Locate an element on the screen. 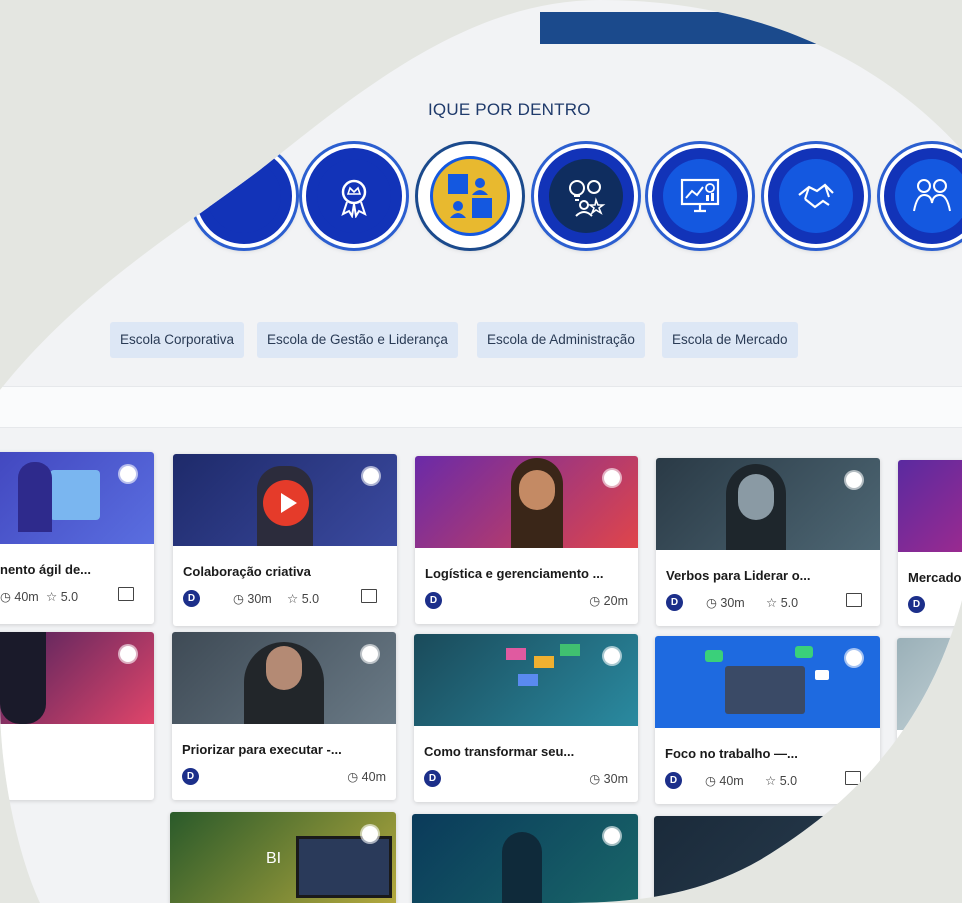 Image resolution: width=962 pixels, height=903 pixels. course-card: Foco no trabalho —... D ◷ 40m ☆ 5.0 is located at coordinates (767, 720).